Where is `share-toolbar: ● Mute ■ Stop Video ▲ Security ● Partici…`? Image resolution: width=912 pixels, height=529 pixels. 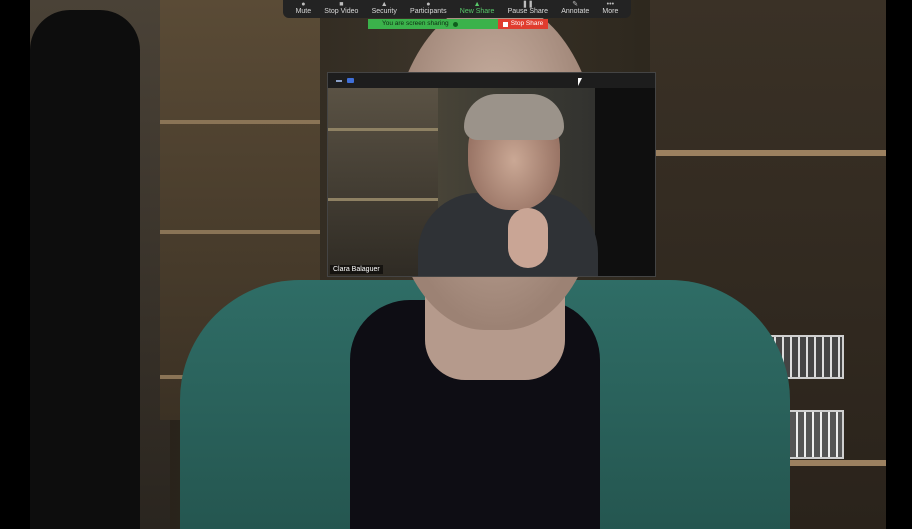
share-toolbar: ● Mute ■ Stop Video ▲ Security ● Partici… is located at coordinates (457, 9).